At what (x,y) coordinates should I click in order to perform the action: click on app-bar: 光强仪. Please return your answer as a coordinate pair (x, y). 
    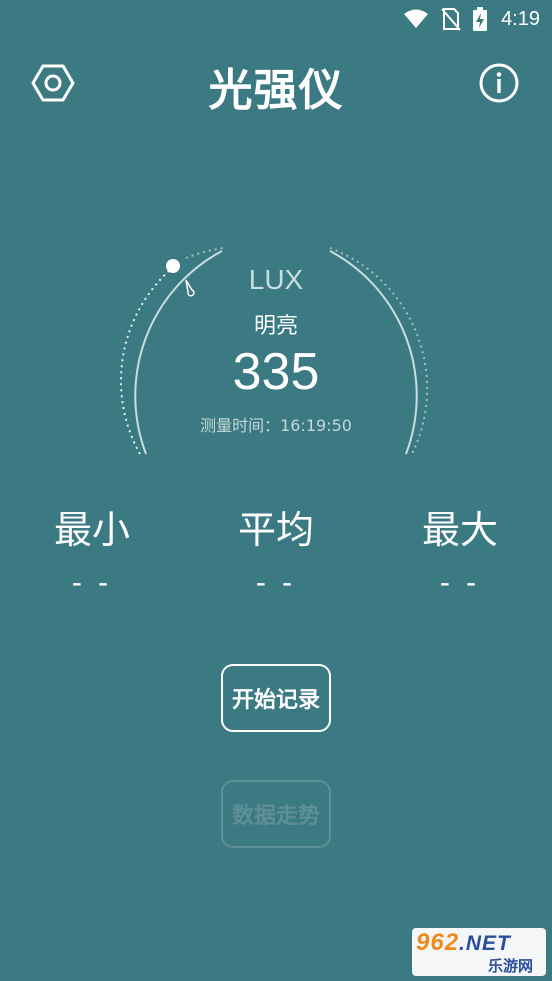
    Looking at the image, I should click on (276, 84).